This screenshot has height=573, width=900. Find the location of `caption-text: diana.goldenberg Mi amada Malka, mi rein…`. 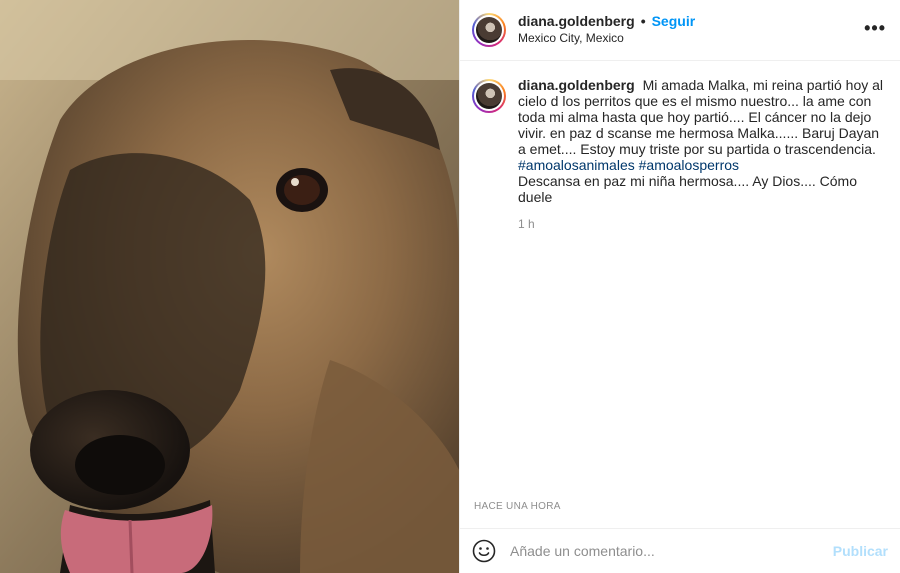

caption-text: diana.goldenberg Mi amada Malka, mi rein… is located at coordinates (702, 141).